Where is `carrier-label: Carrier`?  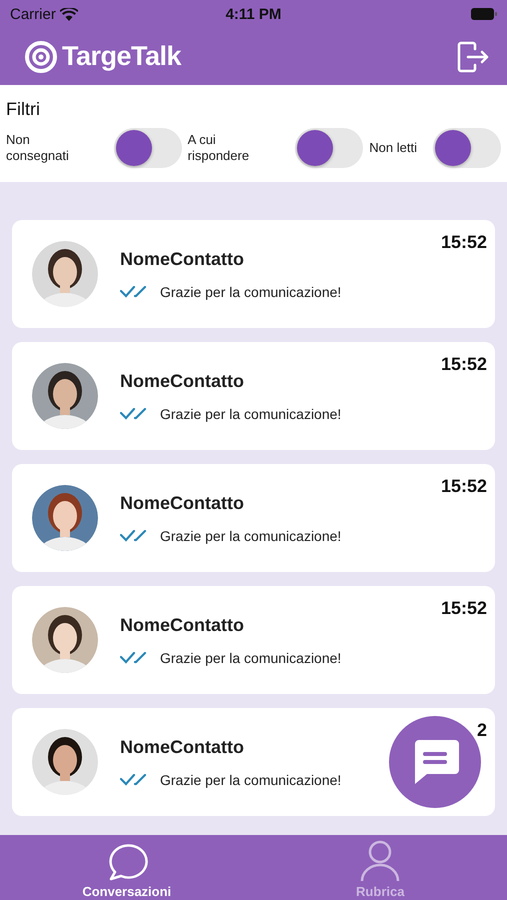
carrier-label: Carrier is located at coordinates (33, 14).